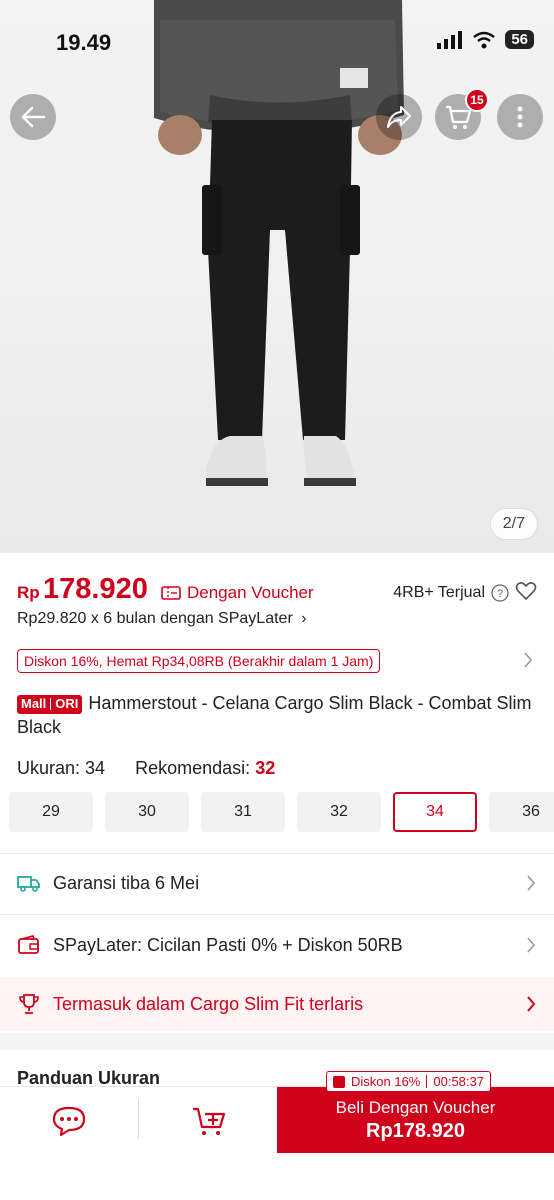  I want to click on buy-button-price: Rp178.920, so click(415, 1130).